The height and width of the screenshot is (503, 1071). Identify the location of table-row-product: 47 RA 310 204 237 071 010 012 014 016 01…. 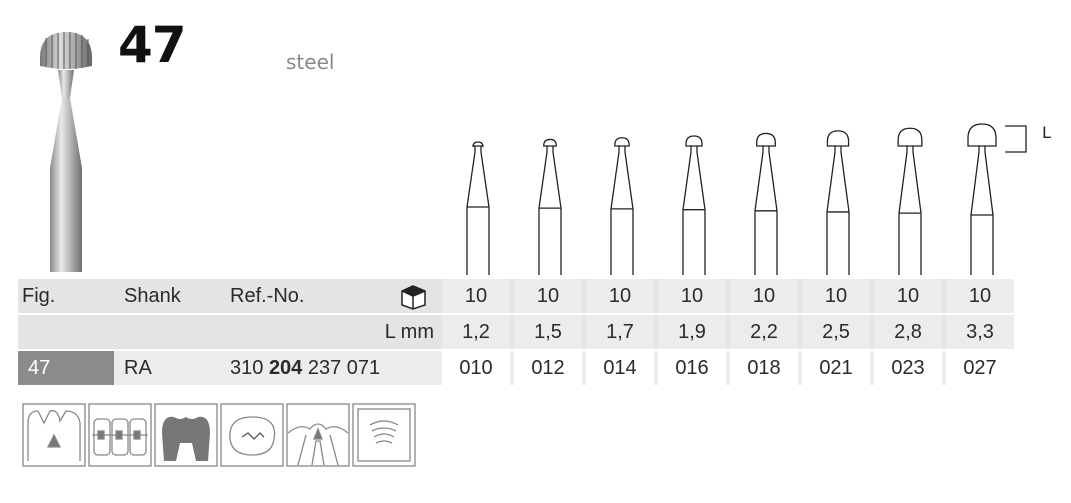
(516, 368).